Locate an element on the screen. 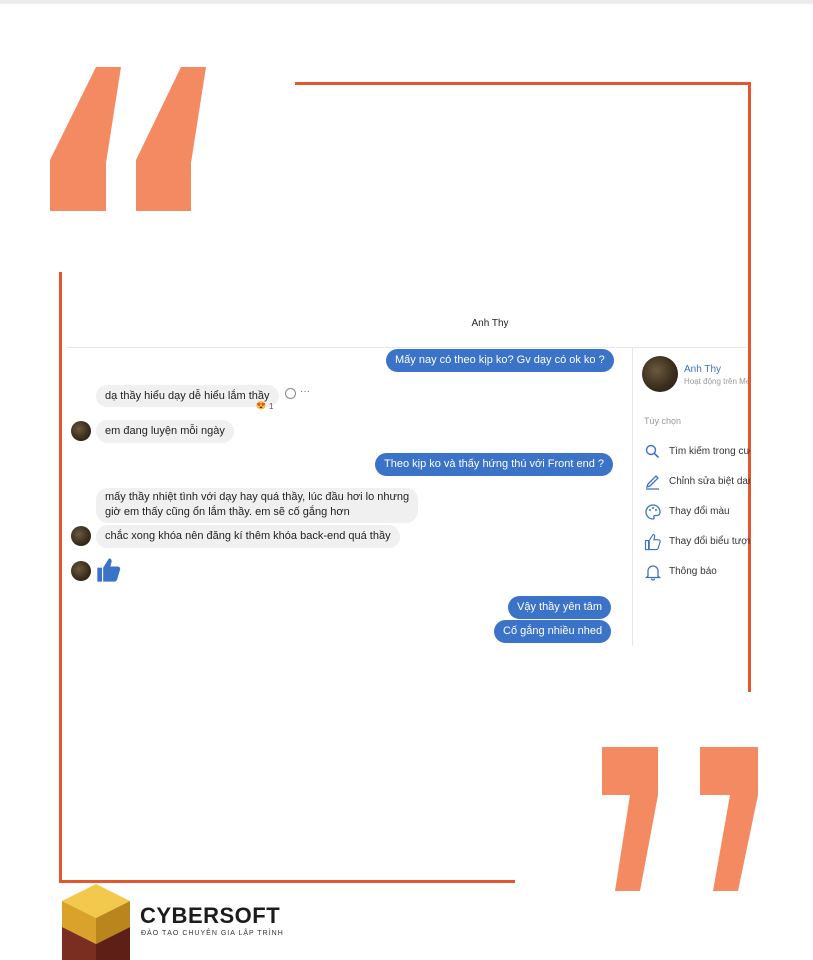 Image resolution: width=813 pixels, height=960 pixels. frame-top-line is located at coordinates (523, 83).